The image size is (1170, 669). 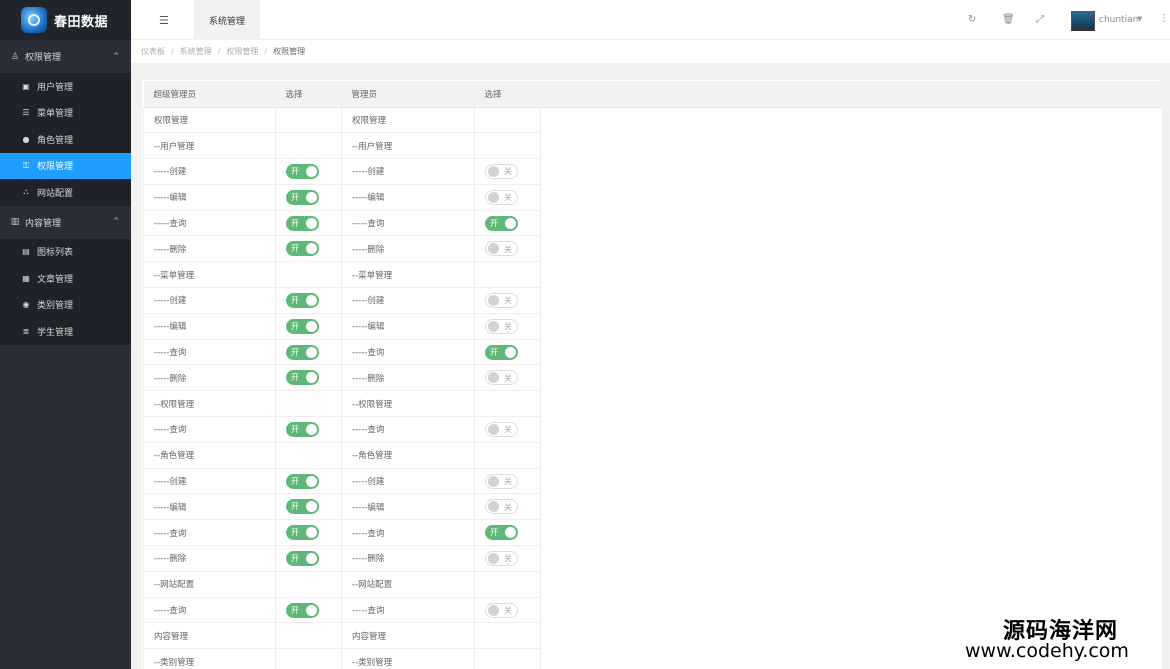 I want to click on doc-icon: ▤, so click(x=26, y=252).